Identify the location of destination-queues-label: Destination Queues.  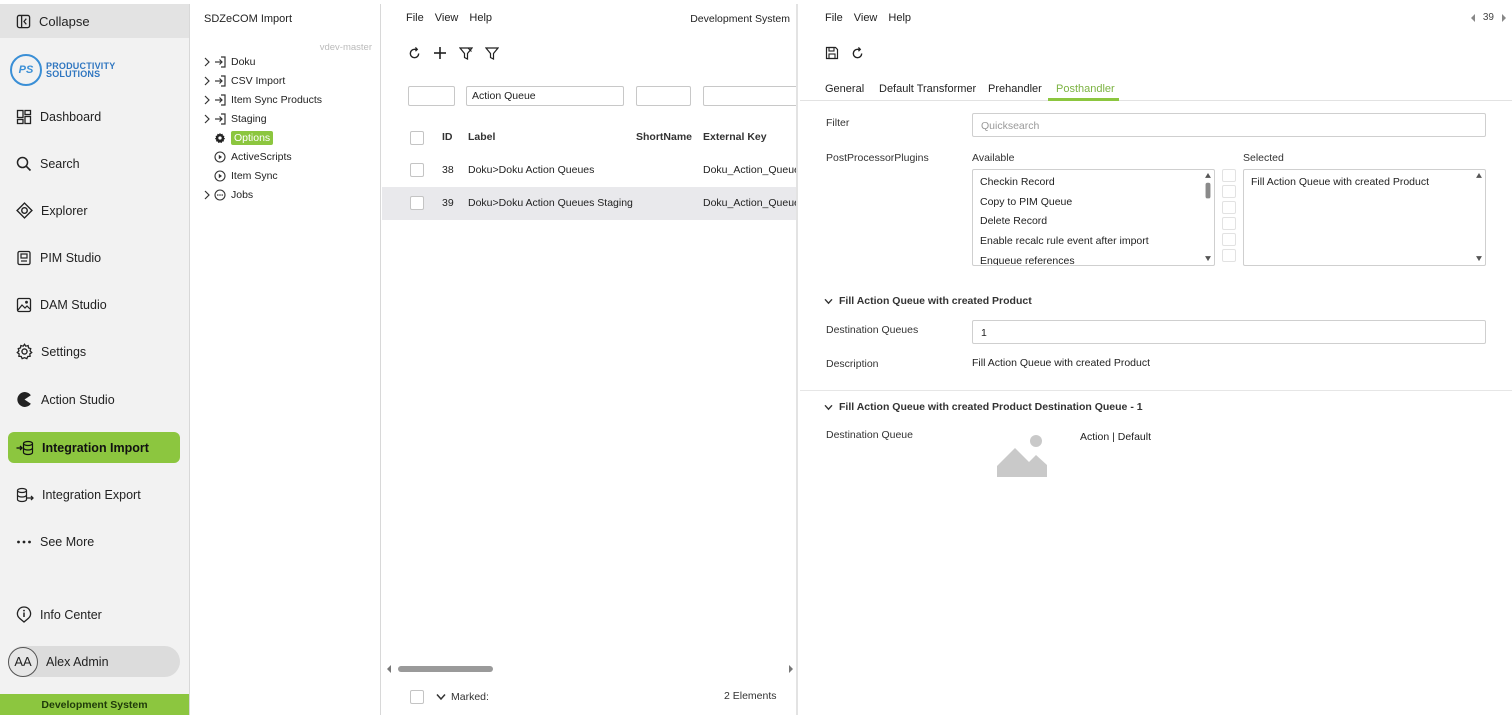
(872, 330).